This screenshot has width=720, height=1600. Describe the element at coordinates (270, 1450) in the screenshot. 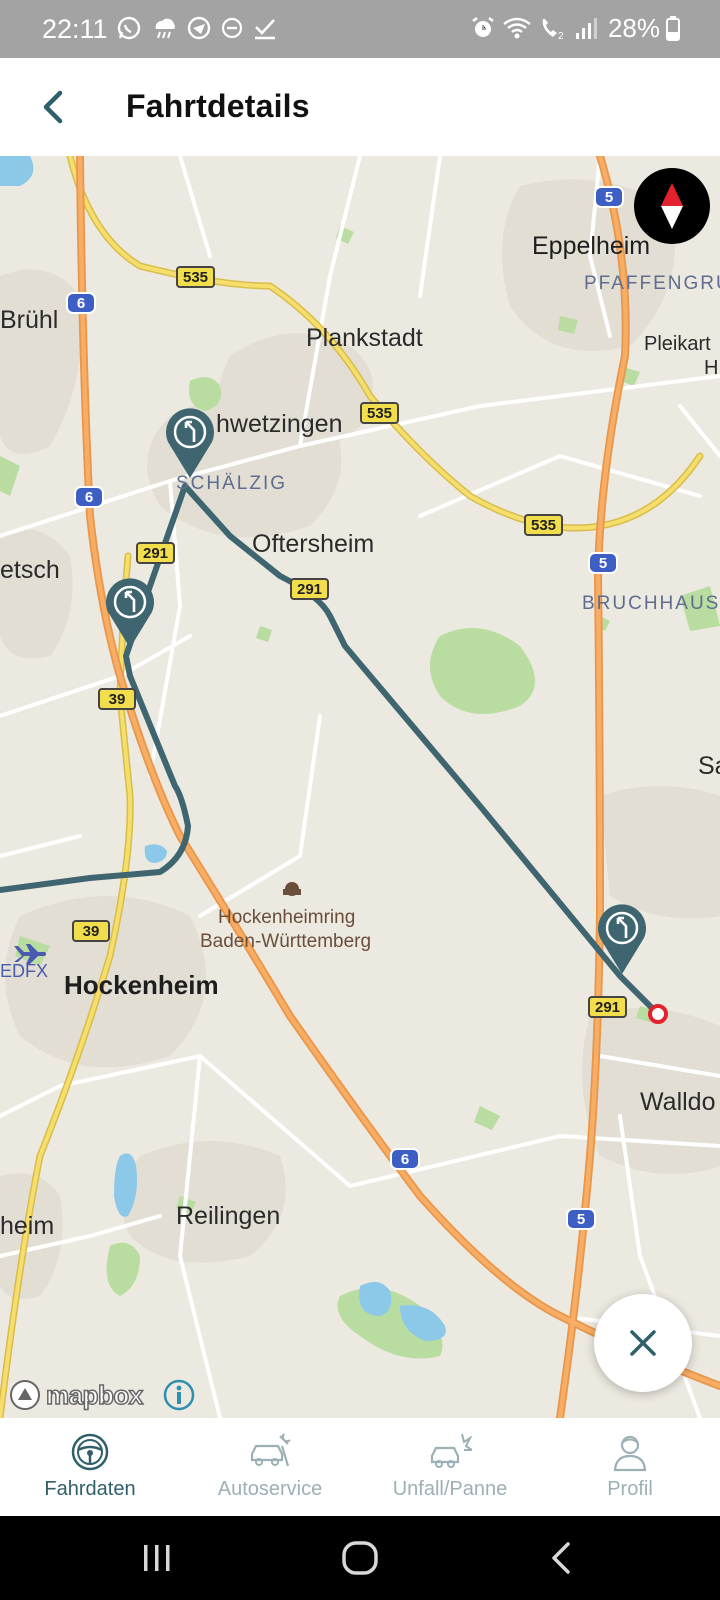

I see `car-service-icon` at that location.